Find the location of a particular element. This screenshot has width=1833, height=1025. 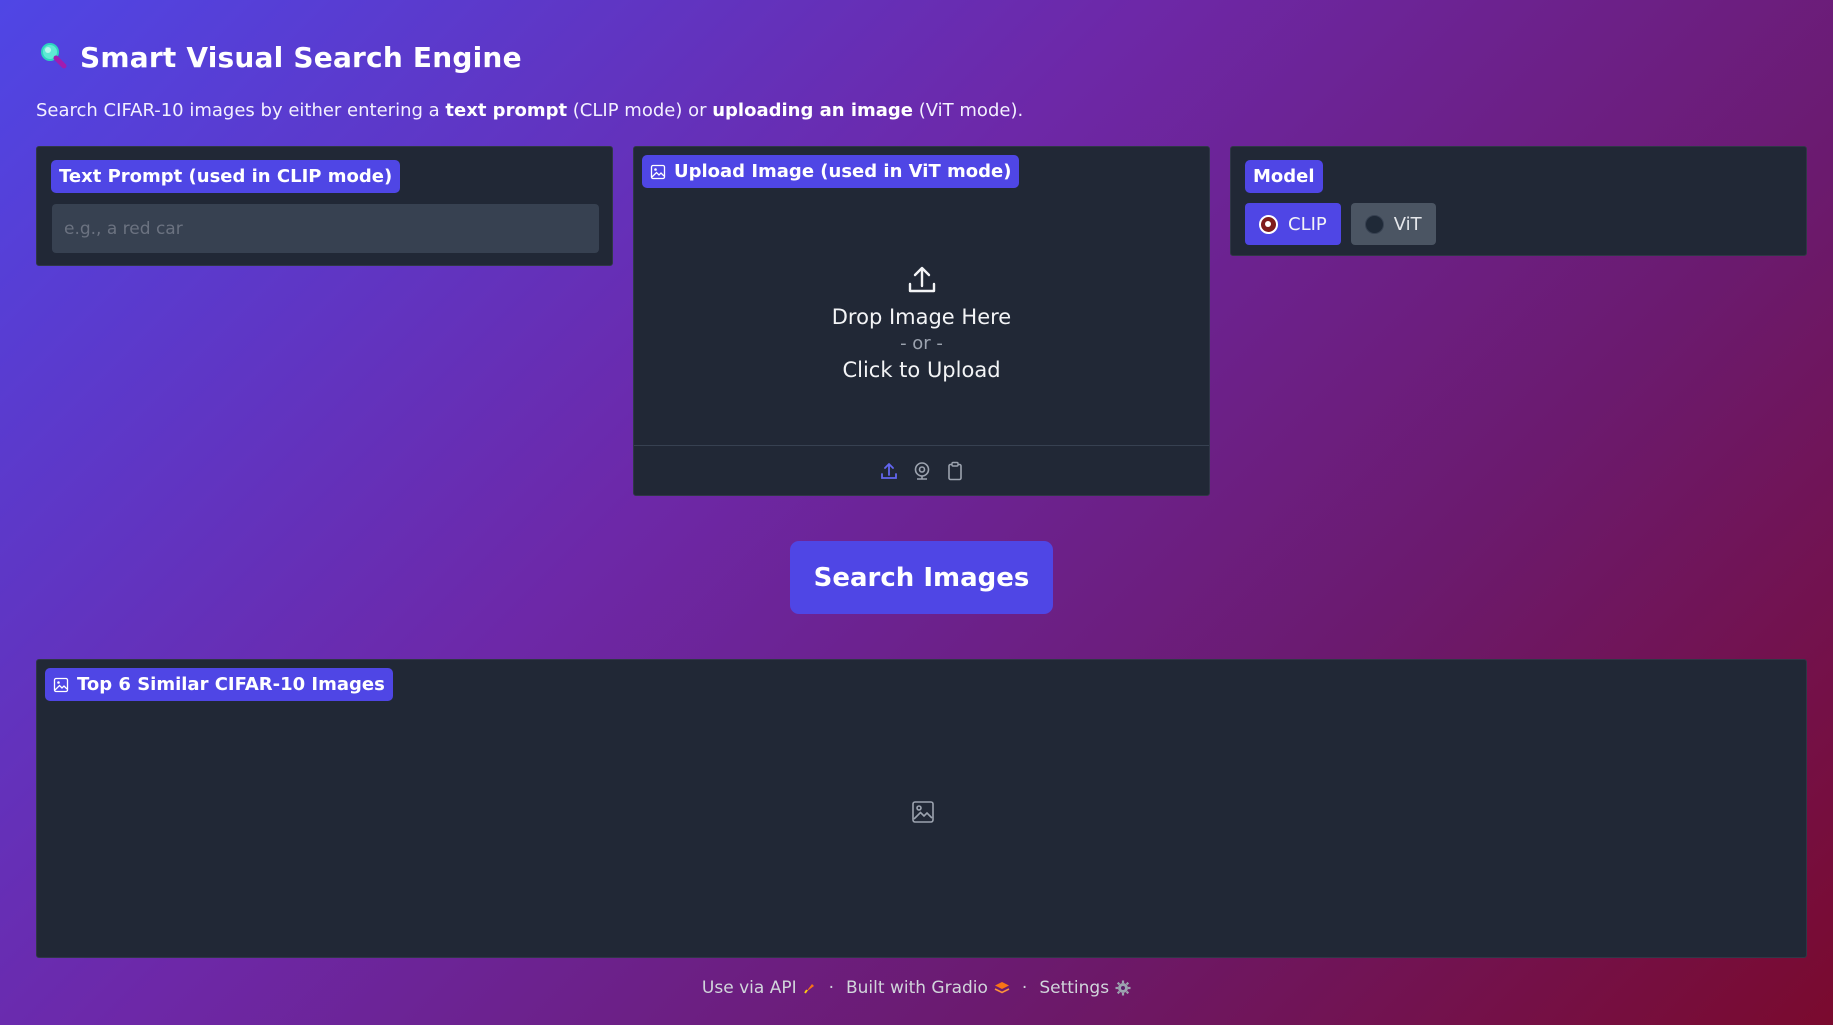

image-upload-label: Upload Image (used in ViT mode) is located at coordinates (831, 171).